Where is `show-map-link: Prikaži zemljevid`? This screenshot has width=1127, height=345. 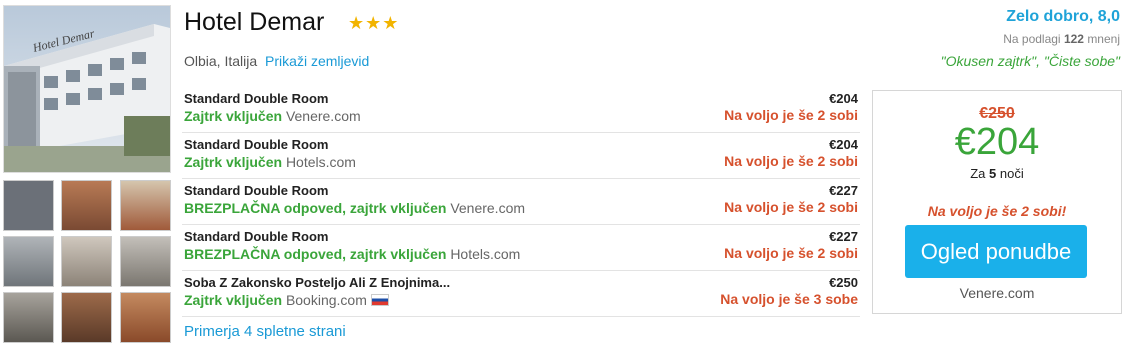 show-map-link: Prikaži zemljevid is located at coordinates (317, 61).